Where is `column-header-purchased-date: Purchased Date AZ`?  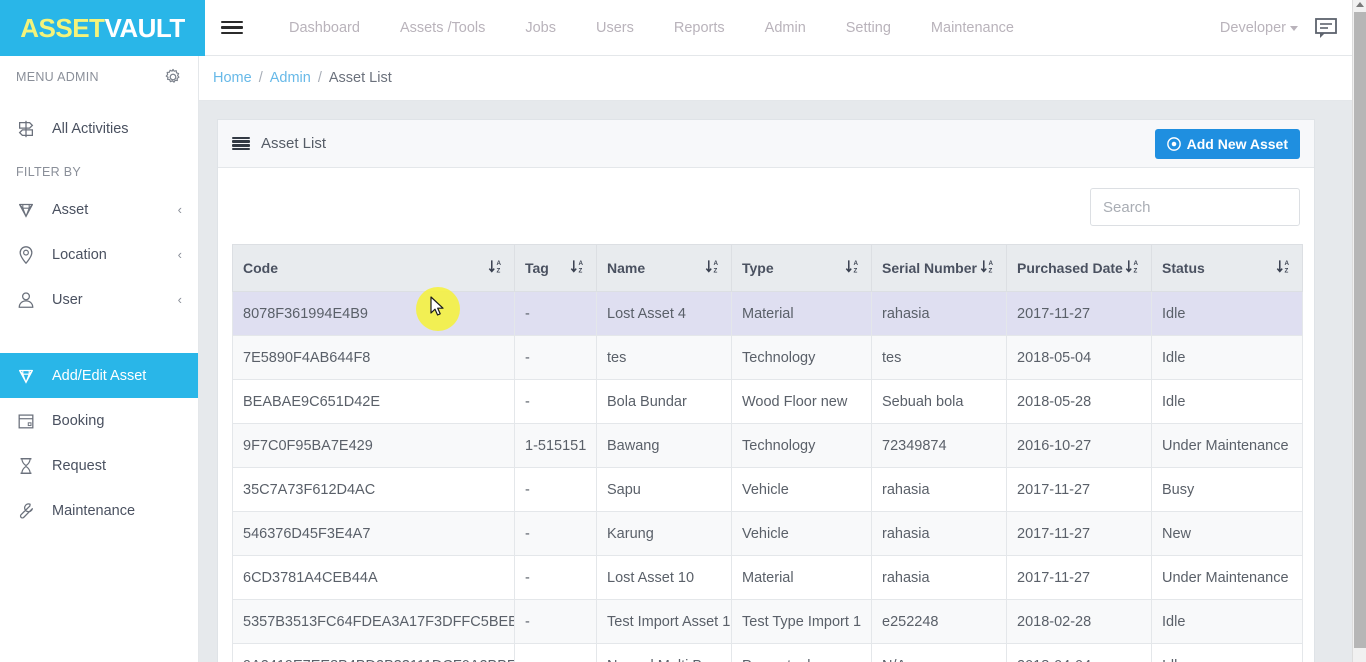
column-header-purchased-date: Purchased Date AZ is located at coordinates (1079, 268).